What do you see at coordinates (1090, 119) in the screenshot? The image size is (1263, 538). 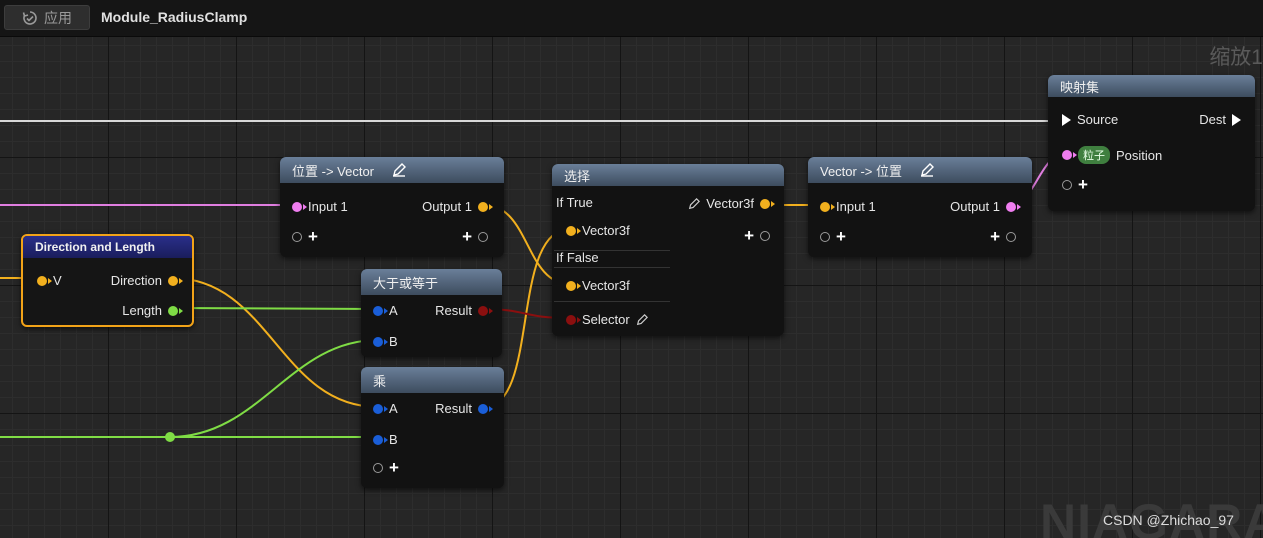 I see `pin-row-source: Source` at bounding box center [1090, 119].